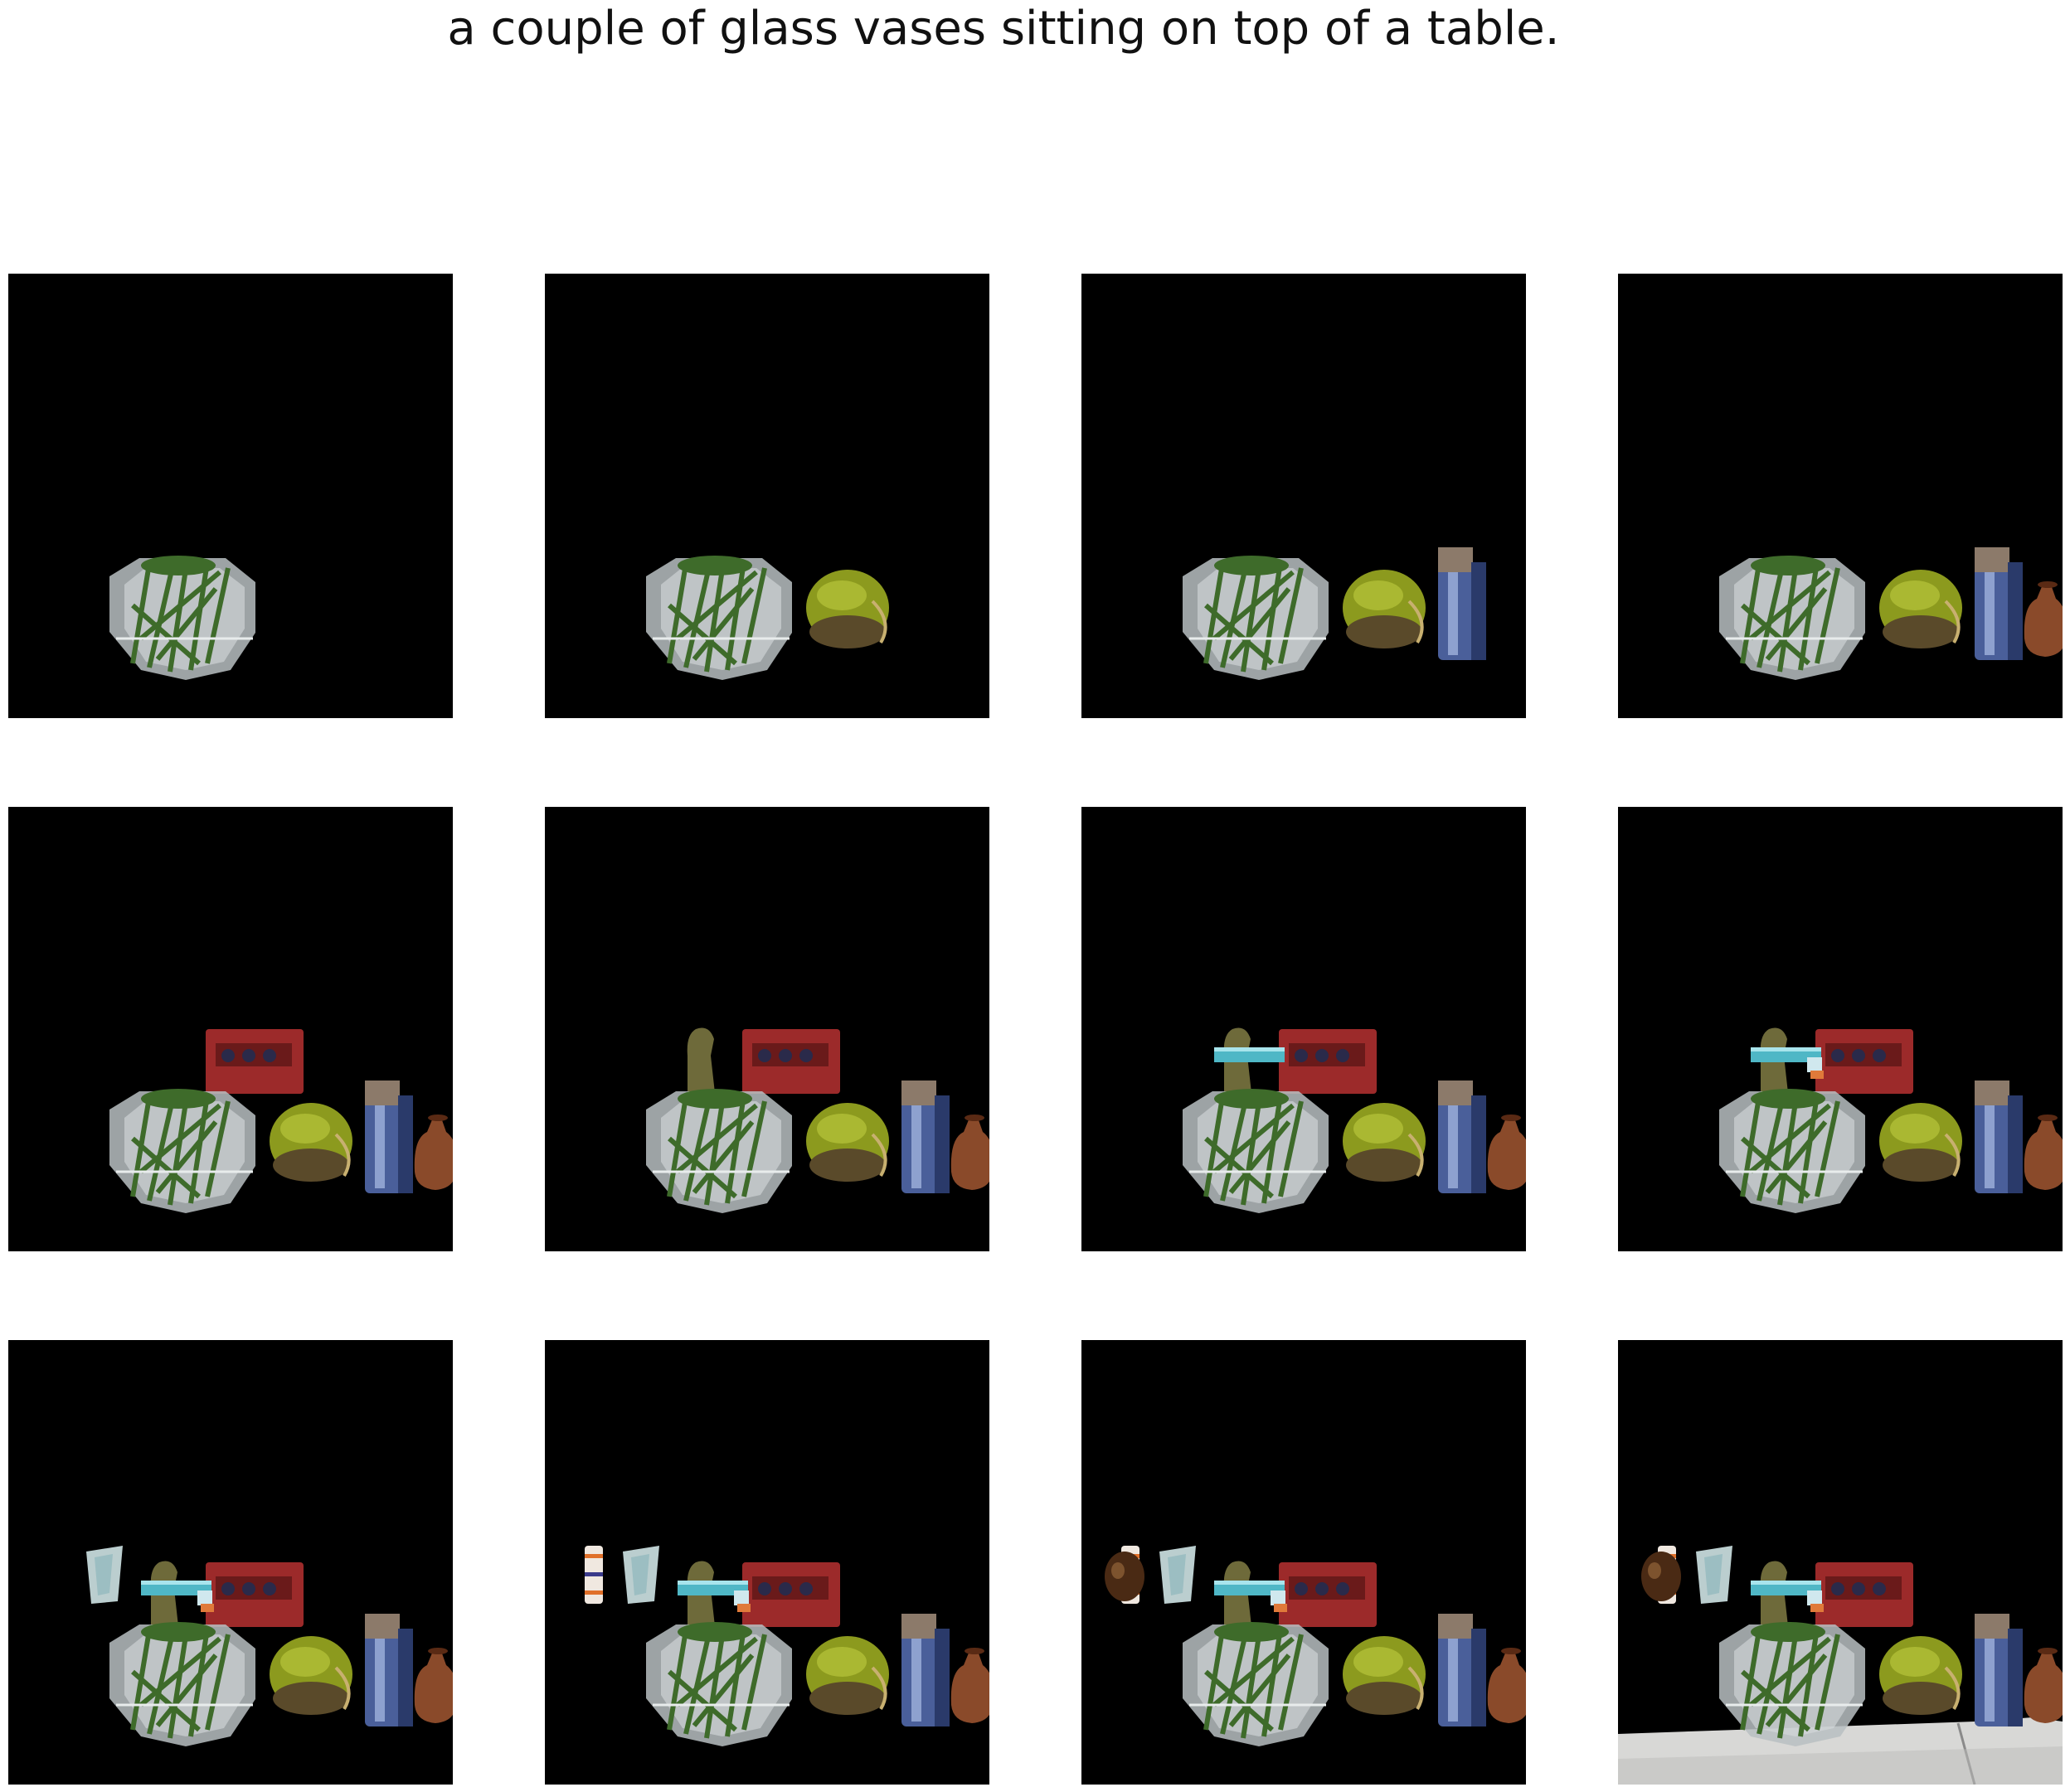 This screenshot has height=1792, width=2070. Describe the element at coordinates (701, 1060) in the screenshot. I see `olive-figure` at that location.